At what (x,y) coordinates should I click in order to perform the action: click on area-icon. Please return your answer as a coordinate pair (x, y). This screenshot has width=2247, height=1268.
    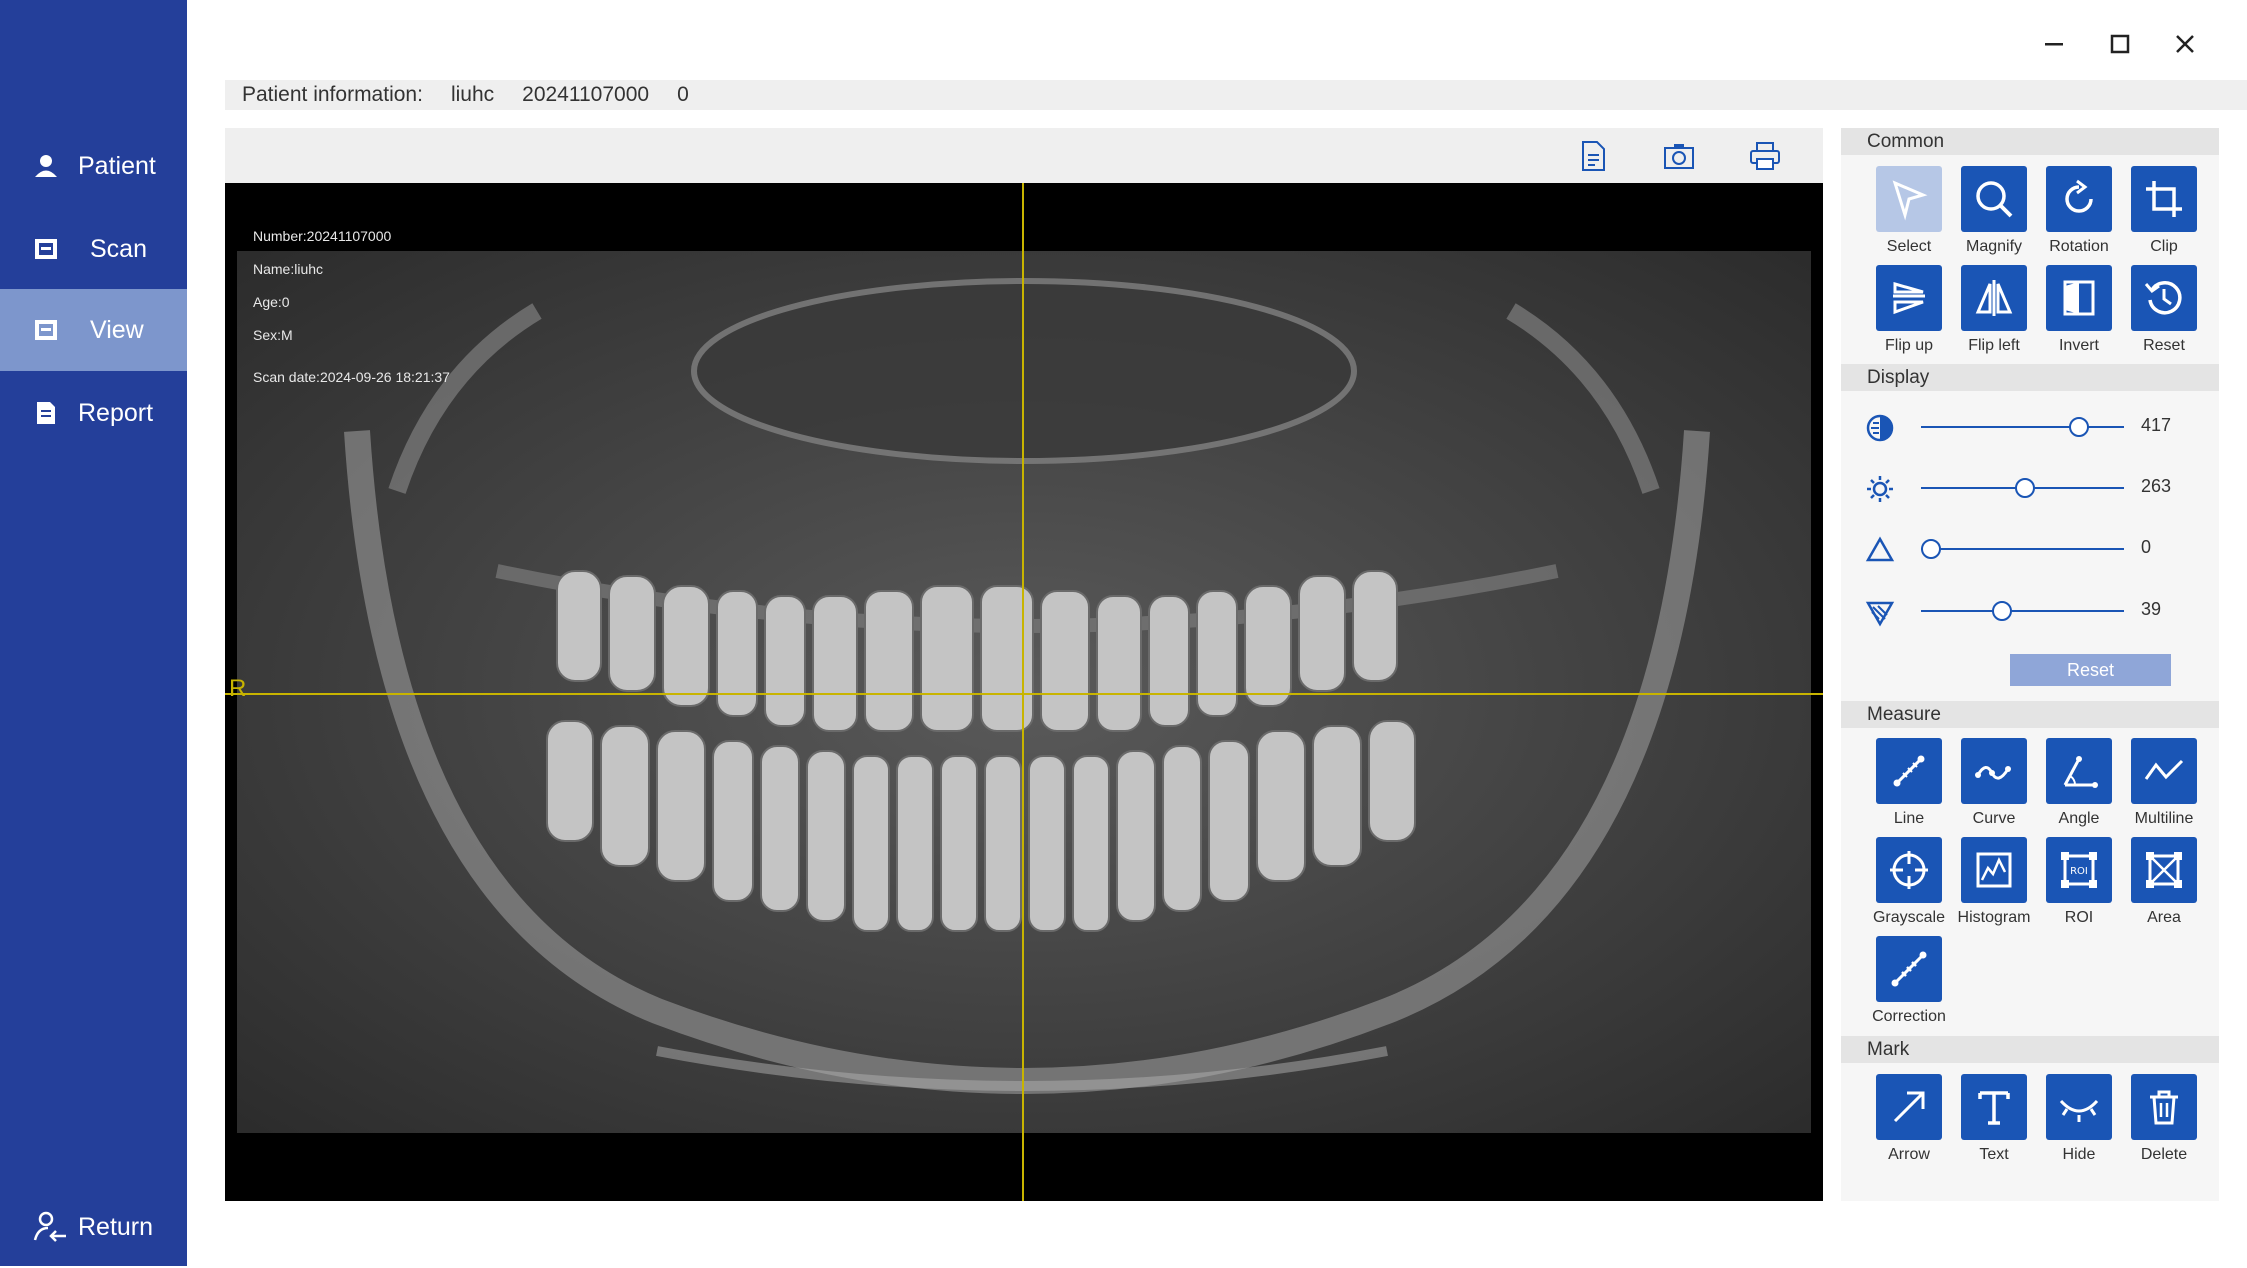
    Looking at the image, I should click on (2164, 870).